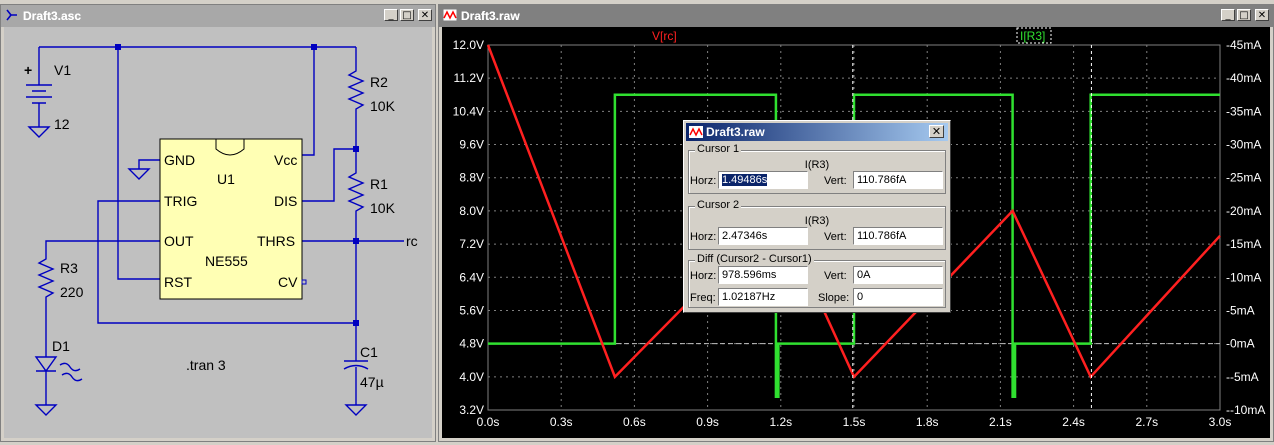 The image size is (1274, 445). What do you see at coordinates (898, 236) in the screenshot?
I see `cursor2-vert-field: 110.786fA` at bounding box center [898, 236].